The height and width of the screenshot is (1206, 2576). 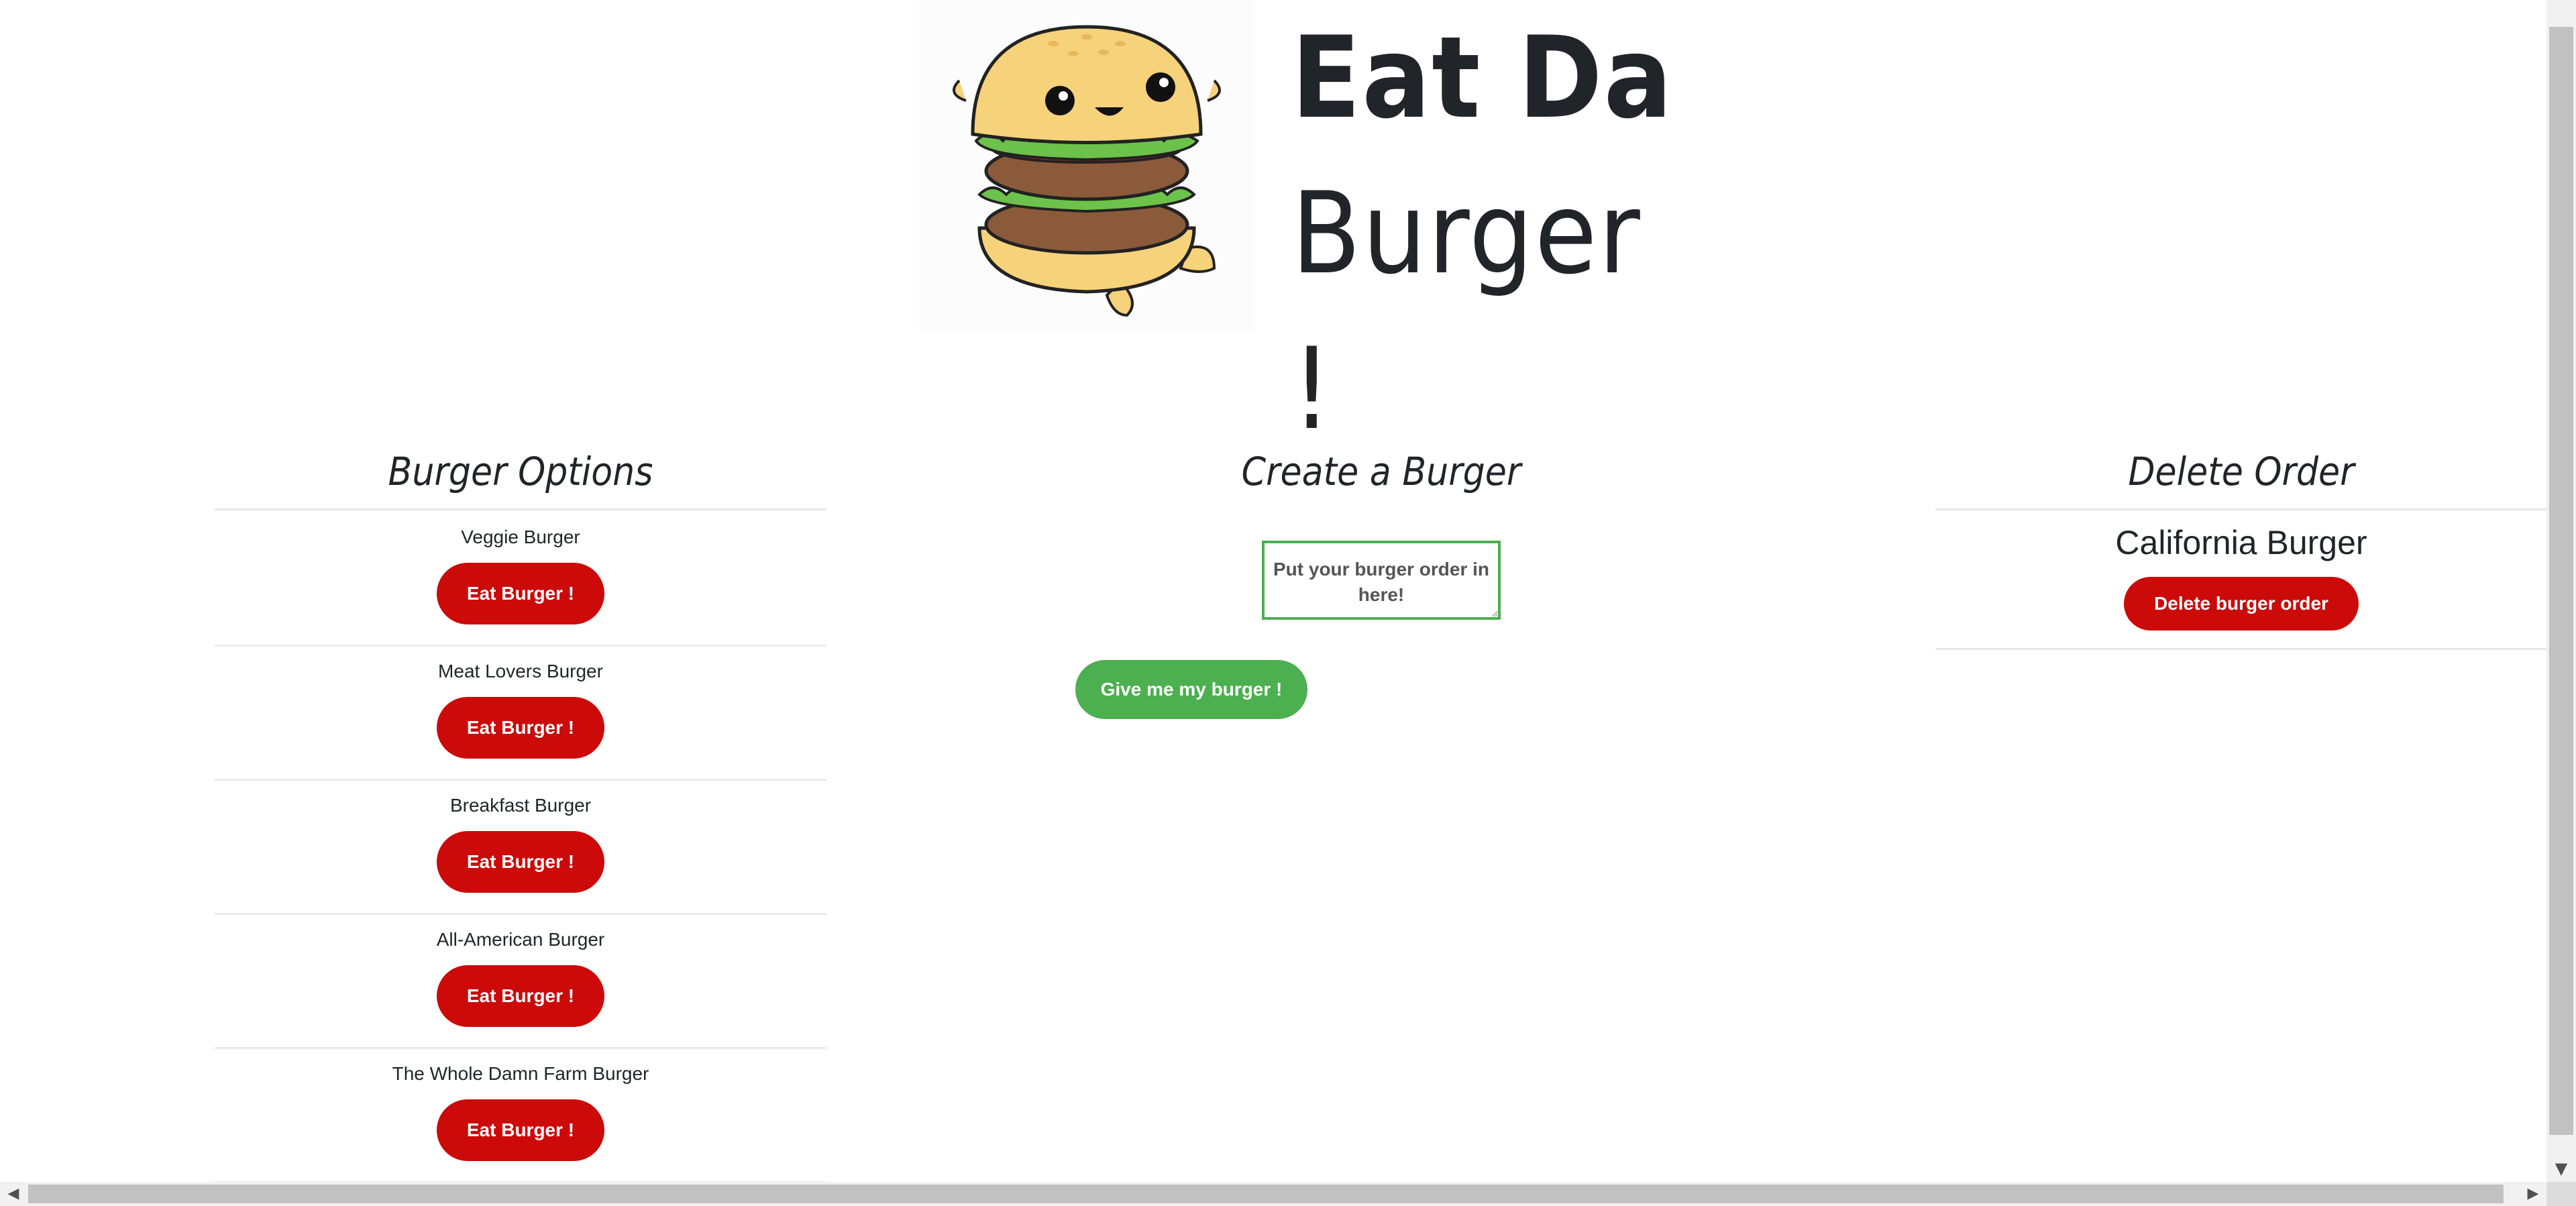 I want to click on scrollbar-corner, so click(x=2561, y=1194).